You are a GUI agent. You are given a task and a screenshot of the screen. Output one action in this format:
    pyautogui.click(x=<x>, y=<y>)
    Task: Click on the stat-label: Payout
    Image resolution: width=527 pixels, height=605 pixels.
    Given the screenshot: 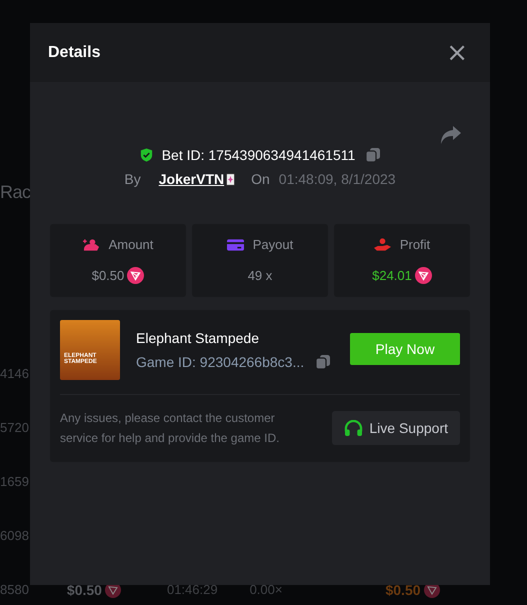 What is the action you would take?
    pyautogui.click(x=273, y=244)
    